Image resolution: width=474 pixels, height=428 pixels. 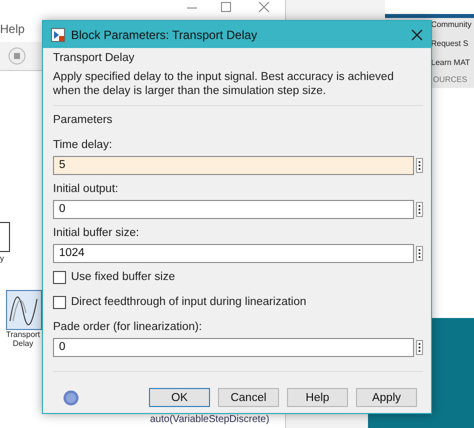 What do you see at coordinates (23, 339) in the screenshot?
I see `block-label: Transport Delay` at bounding box center [23, 339].